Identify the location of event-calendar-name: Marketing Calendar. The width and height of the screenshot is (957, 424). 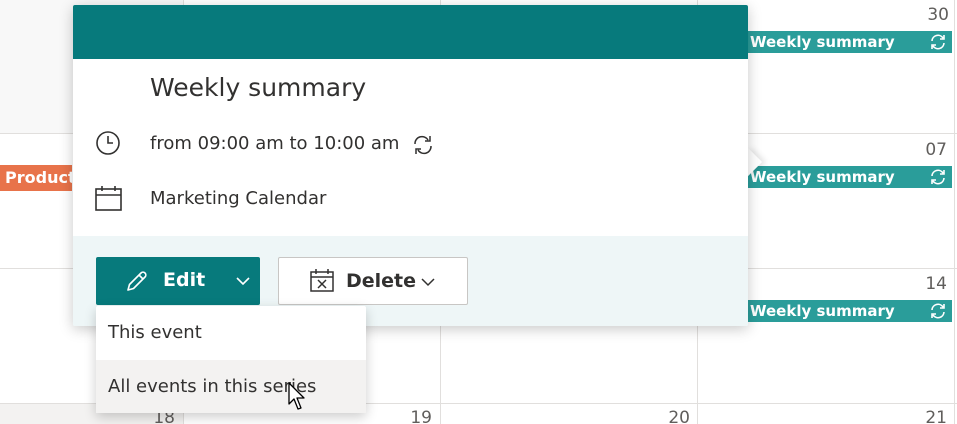
(238, 198).